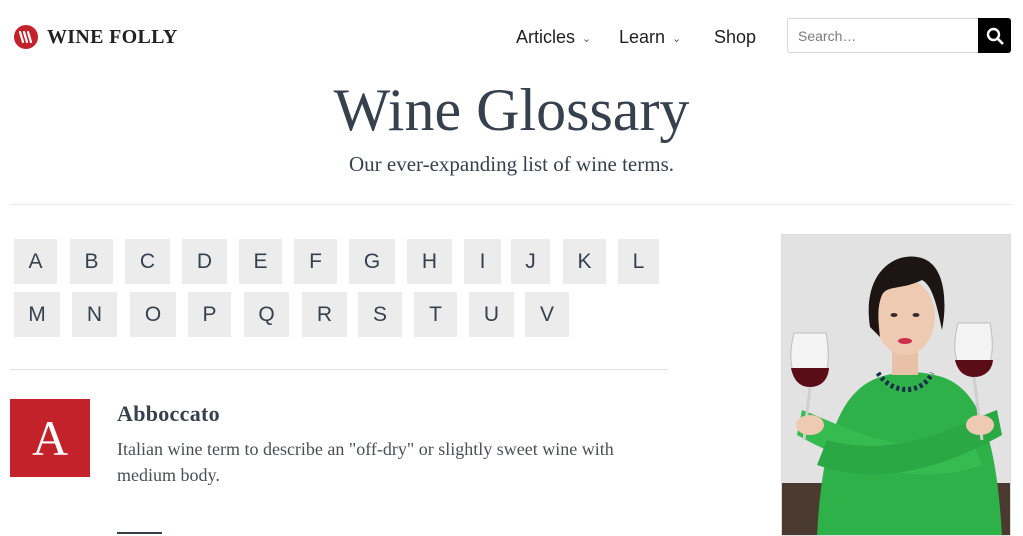  I want to click on search-icon, so click(995, 36).